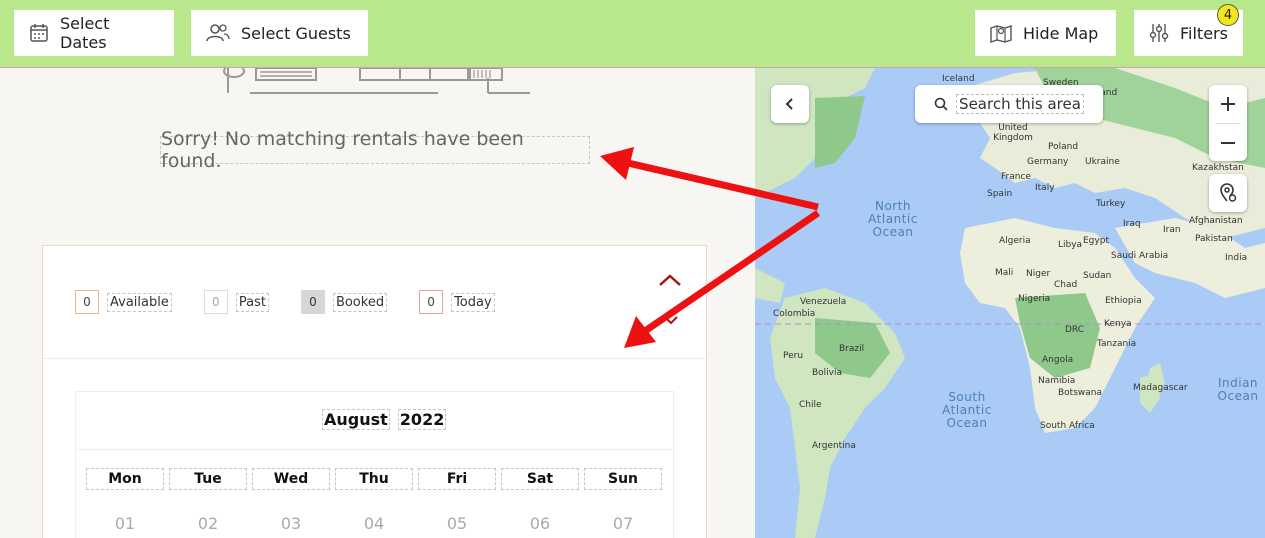 The height and width of the screenshot is (538, 1265). Describe the element at coordinates (1015, 241) in the screenshot. I see `map-label-algeria: Algeria` at that location.